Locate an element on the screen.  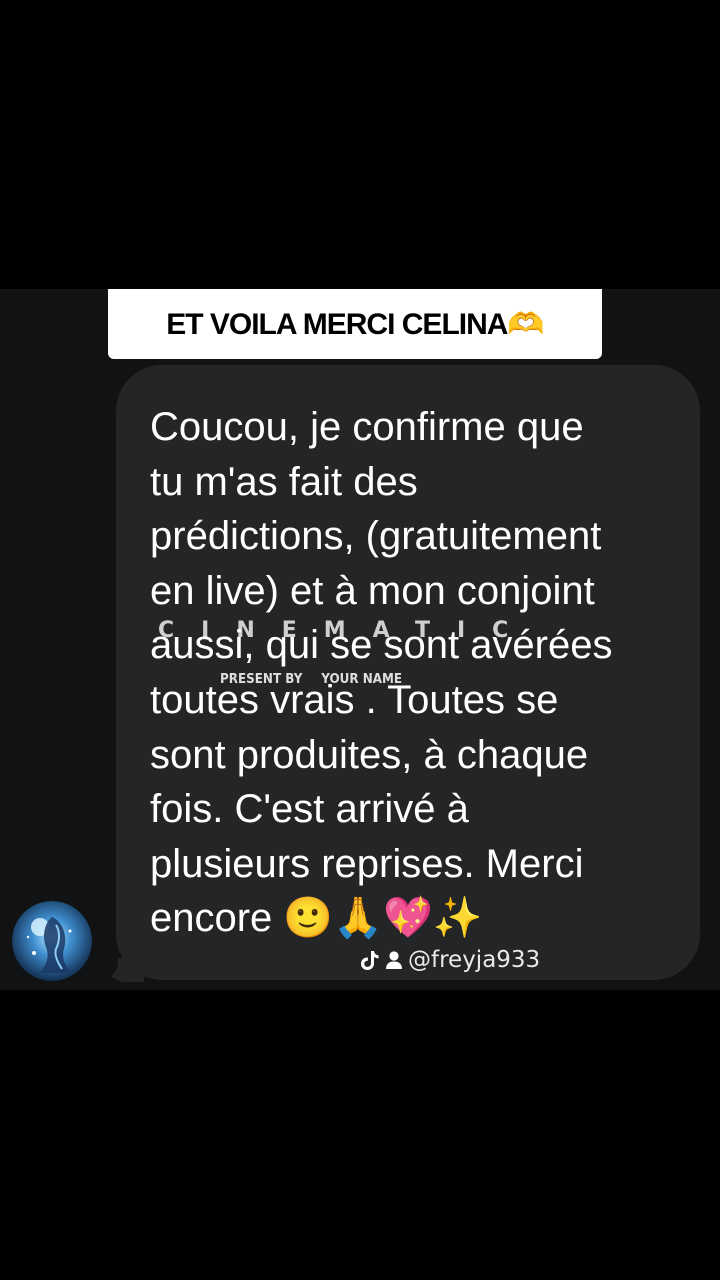
avatar is located at coordinates (52, 941).